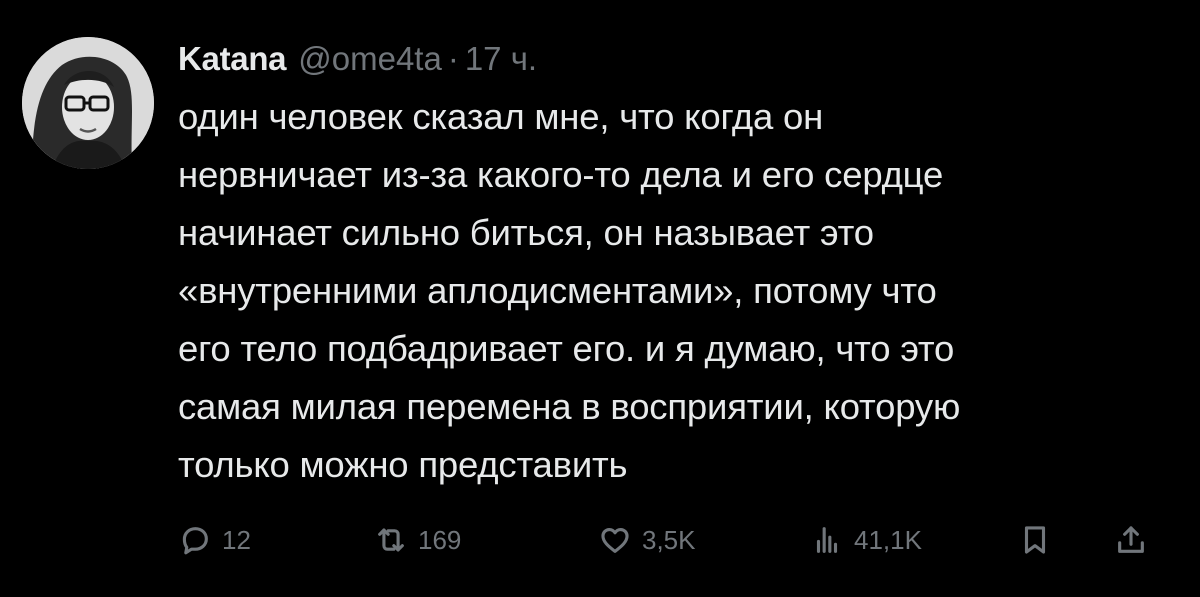 The height and width of the screenshot is (597, 1200). Describe the element at coordinates (888, 539) in the screenshot. I see `views-count: 41,1K` at that location.